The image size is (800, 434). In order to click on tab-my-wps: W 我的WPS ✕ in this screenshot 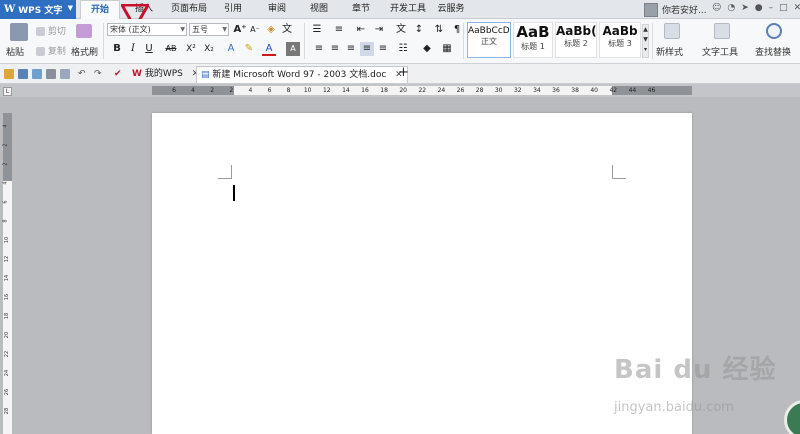, I will do `click(165, 74)`.